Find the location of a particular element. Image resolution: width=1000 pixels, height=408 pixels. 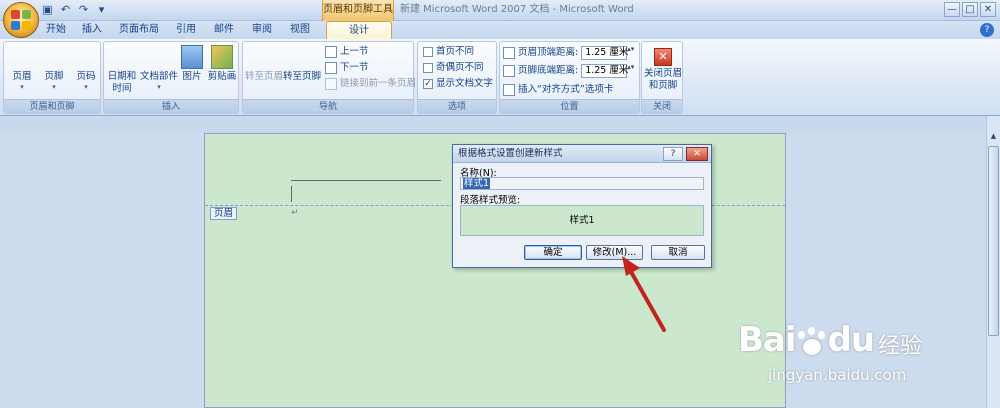

odd-even-different-checkbox: 奇偶页不同 is located at coordinates (453, 67).